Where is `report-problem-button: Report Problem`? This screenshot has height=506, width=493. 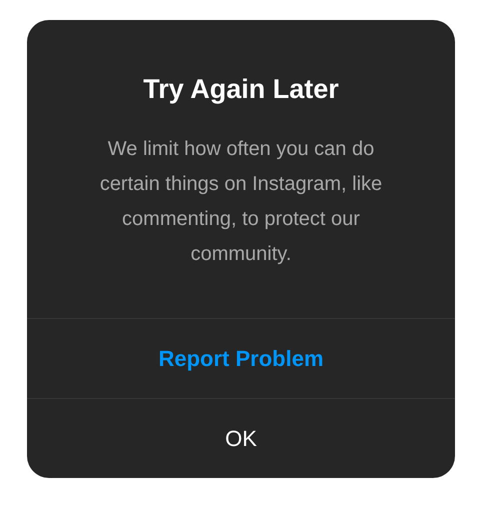
report-problem-button: Report Problem is located at coordinates (241, 358).